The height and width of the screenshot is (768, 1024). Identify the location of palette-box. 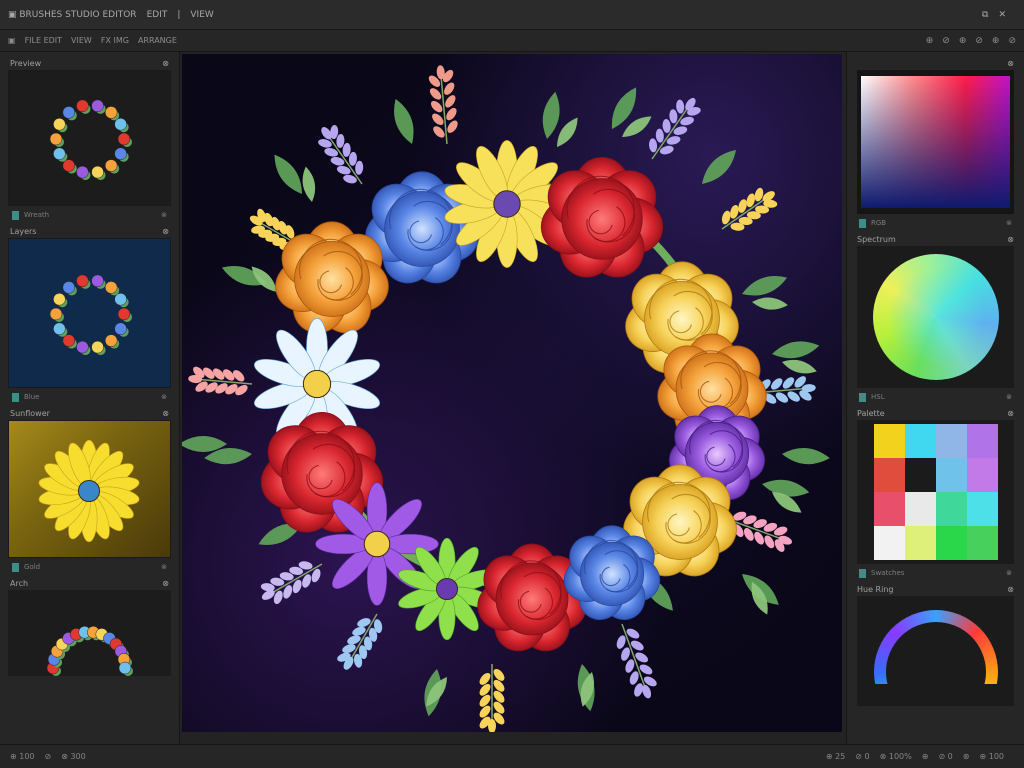
(935, 492).